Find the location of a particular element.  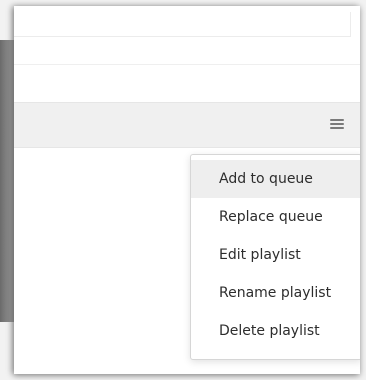

background-window-edge is located at coordinates (7, 181).